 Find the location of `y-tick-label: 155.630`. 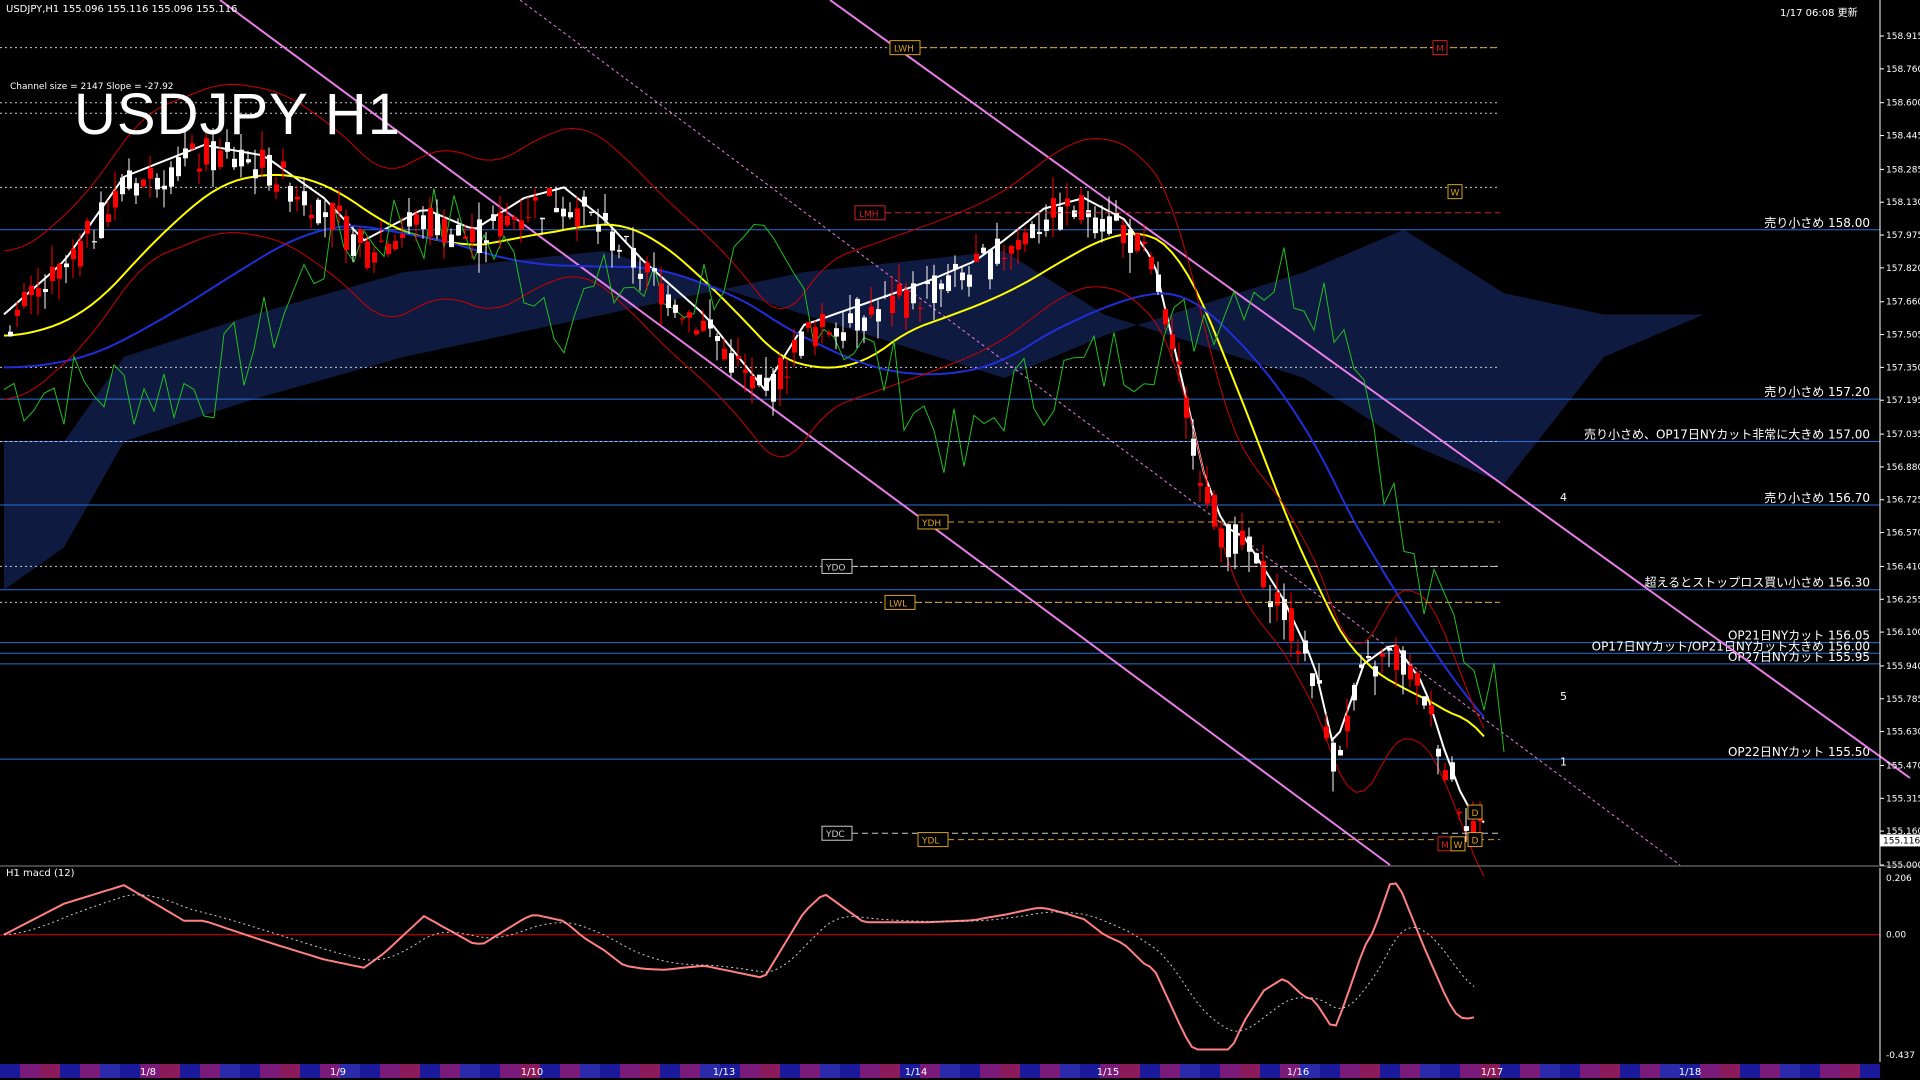

y-tick-label: 155.630 is located at coordinates (1903, 733).